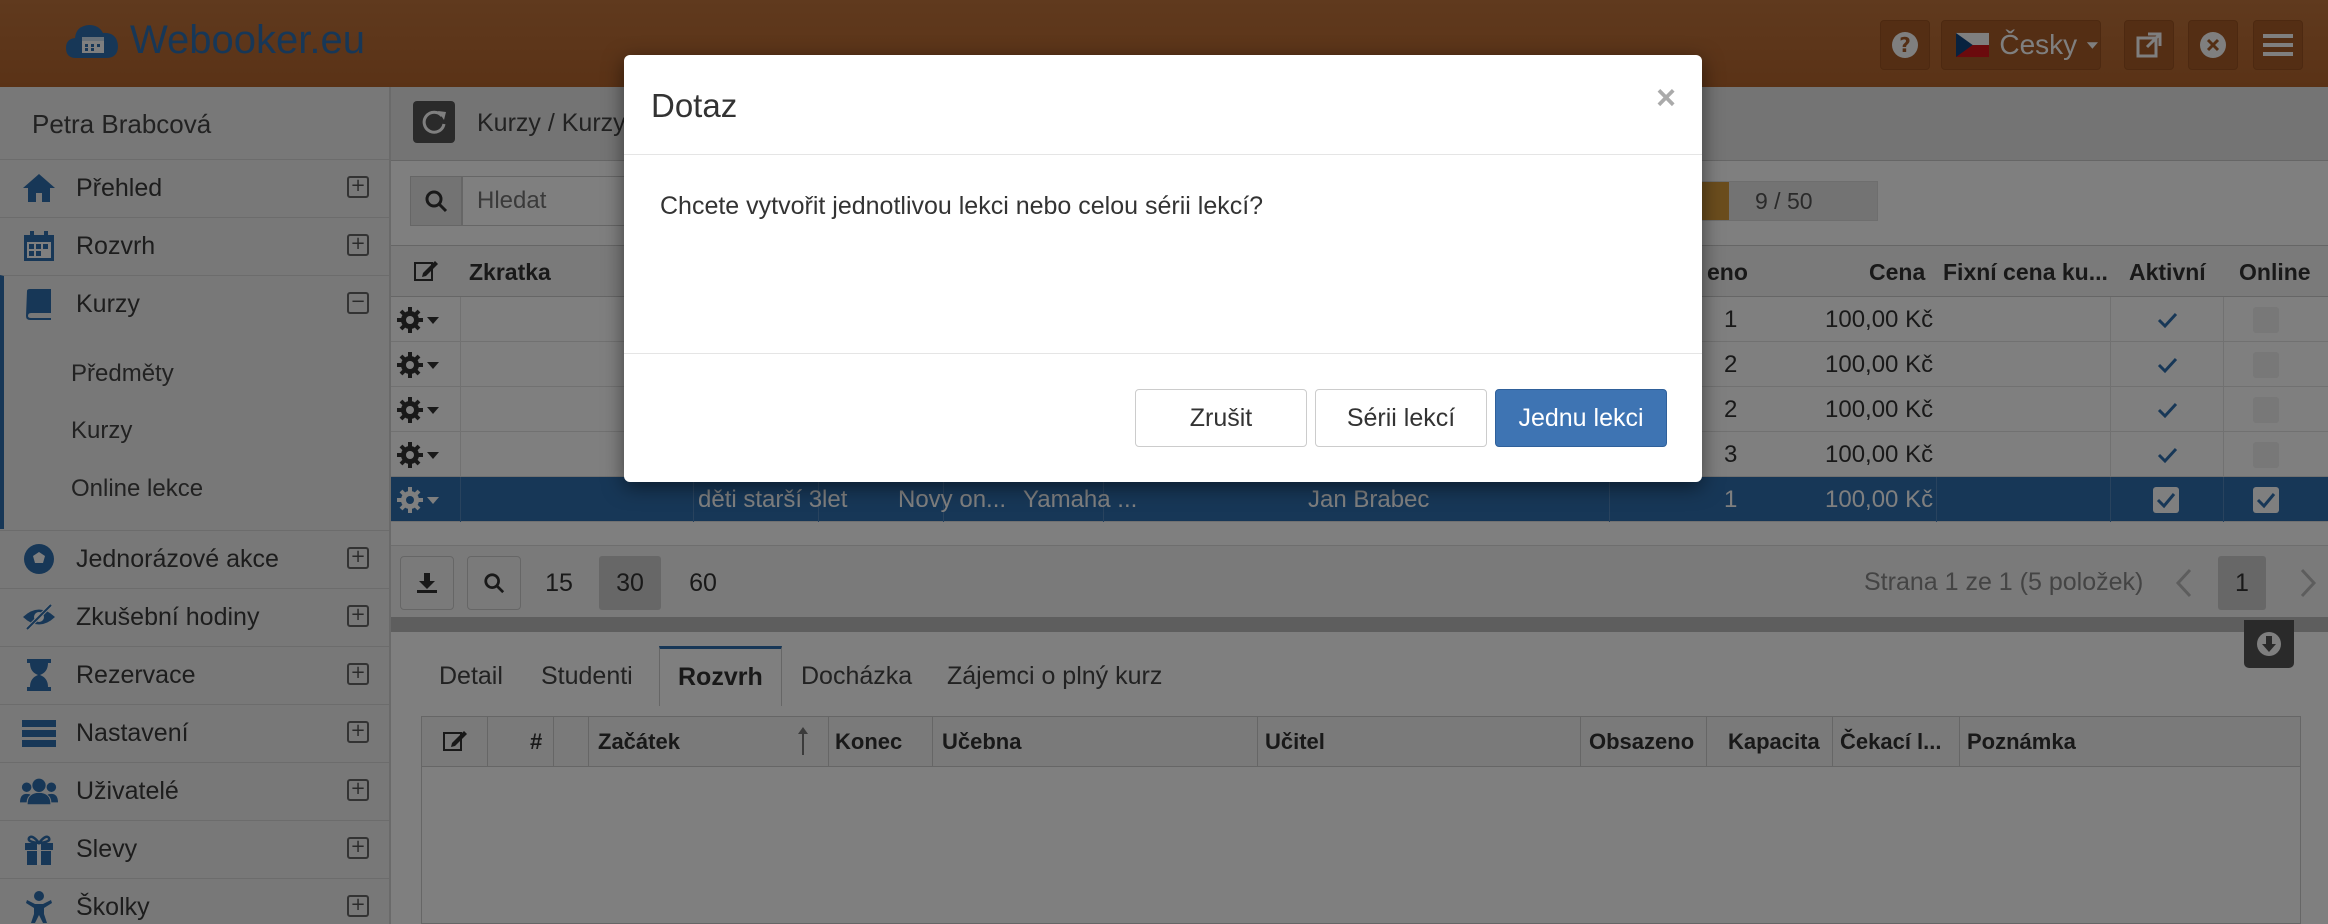 Image resolution: width=2328 pixels, height=924 pixels. I want to click on dialog-title: Dotaz, so click(694, 105).